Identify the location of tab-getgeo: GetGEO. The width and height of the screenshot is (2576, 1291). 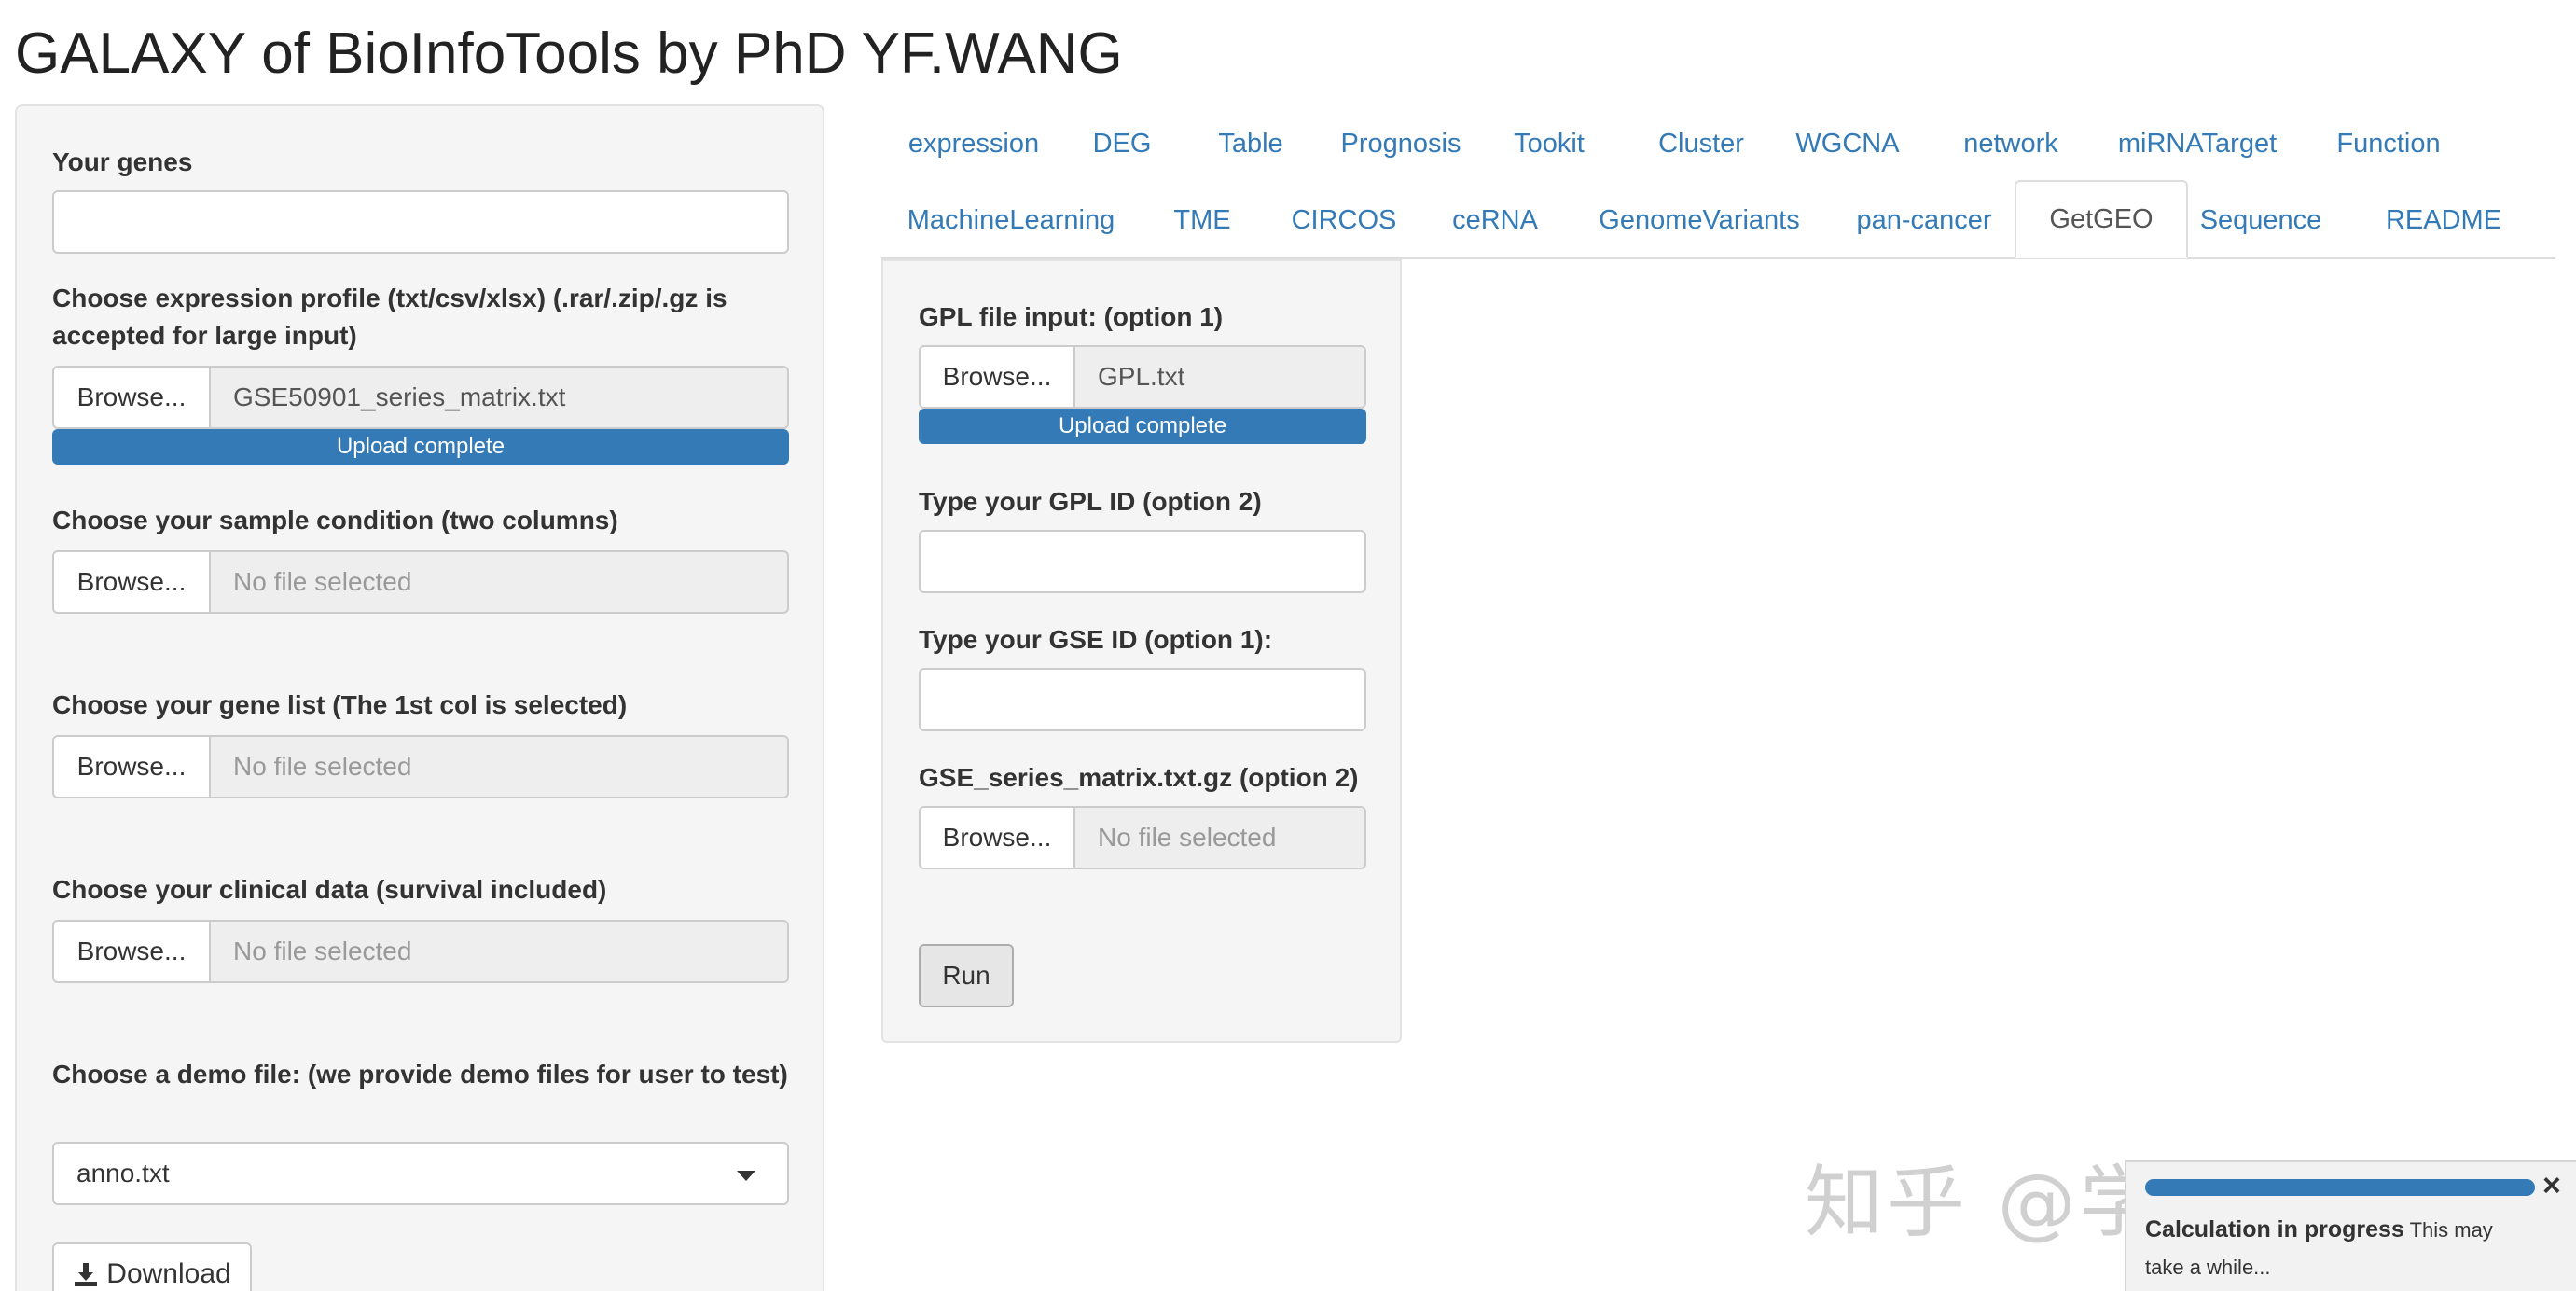
(2101, 219).